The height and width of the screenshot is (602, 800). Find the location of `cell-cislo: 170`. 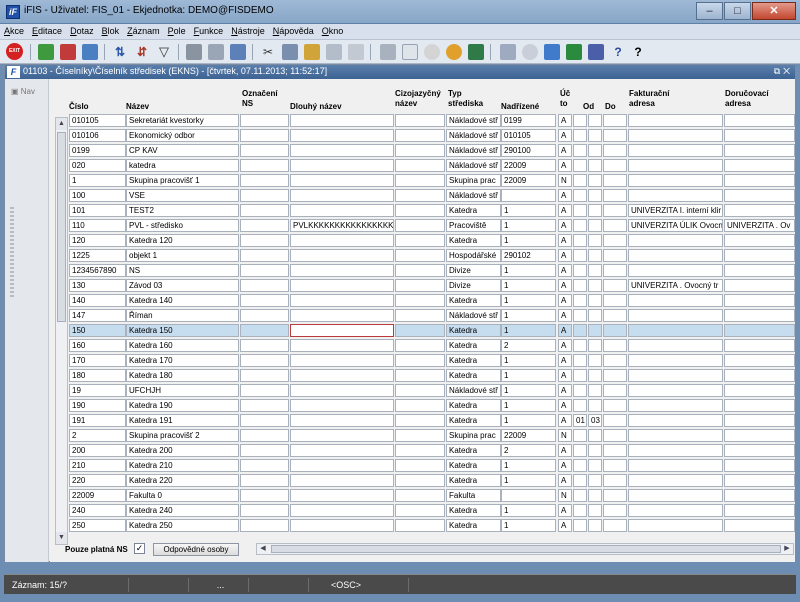

cell-cislo: 170 is located at coordinates (97, 360).